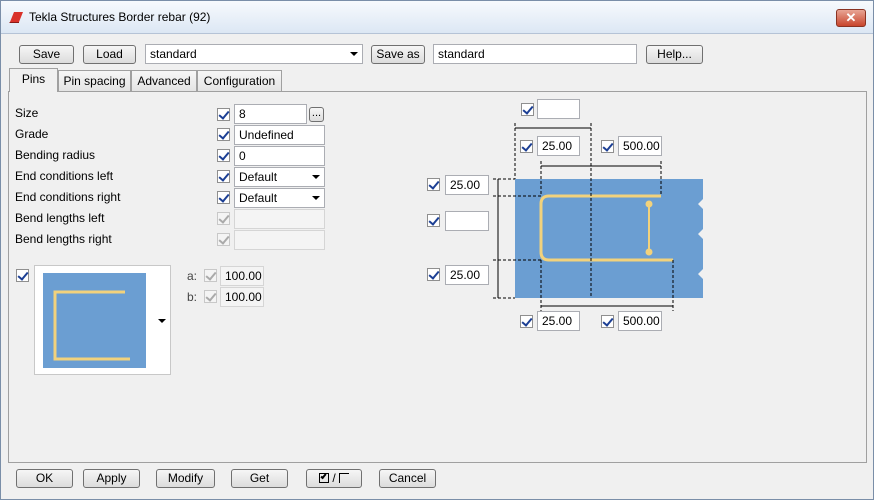  What do you see at coordinates (68, 197) in the screenshot?
I see `end-conditions-right-label: End conditions right` at bounding box center [68, 197].